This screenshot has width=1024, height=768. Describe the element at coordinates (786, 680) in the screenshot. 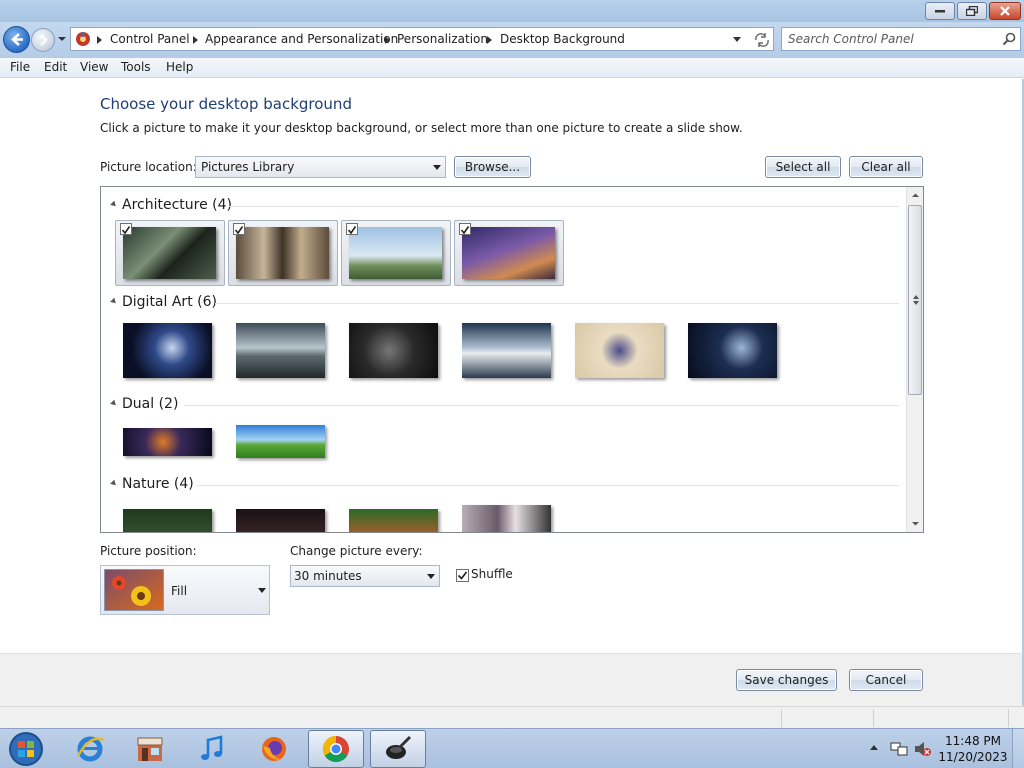

I see `save-changes-button: Save changes` at that location.